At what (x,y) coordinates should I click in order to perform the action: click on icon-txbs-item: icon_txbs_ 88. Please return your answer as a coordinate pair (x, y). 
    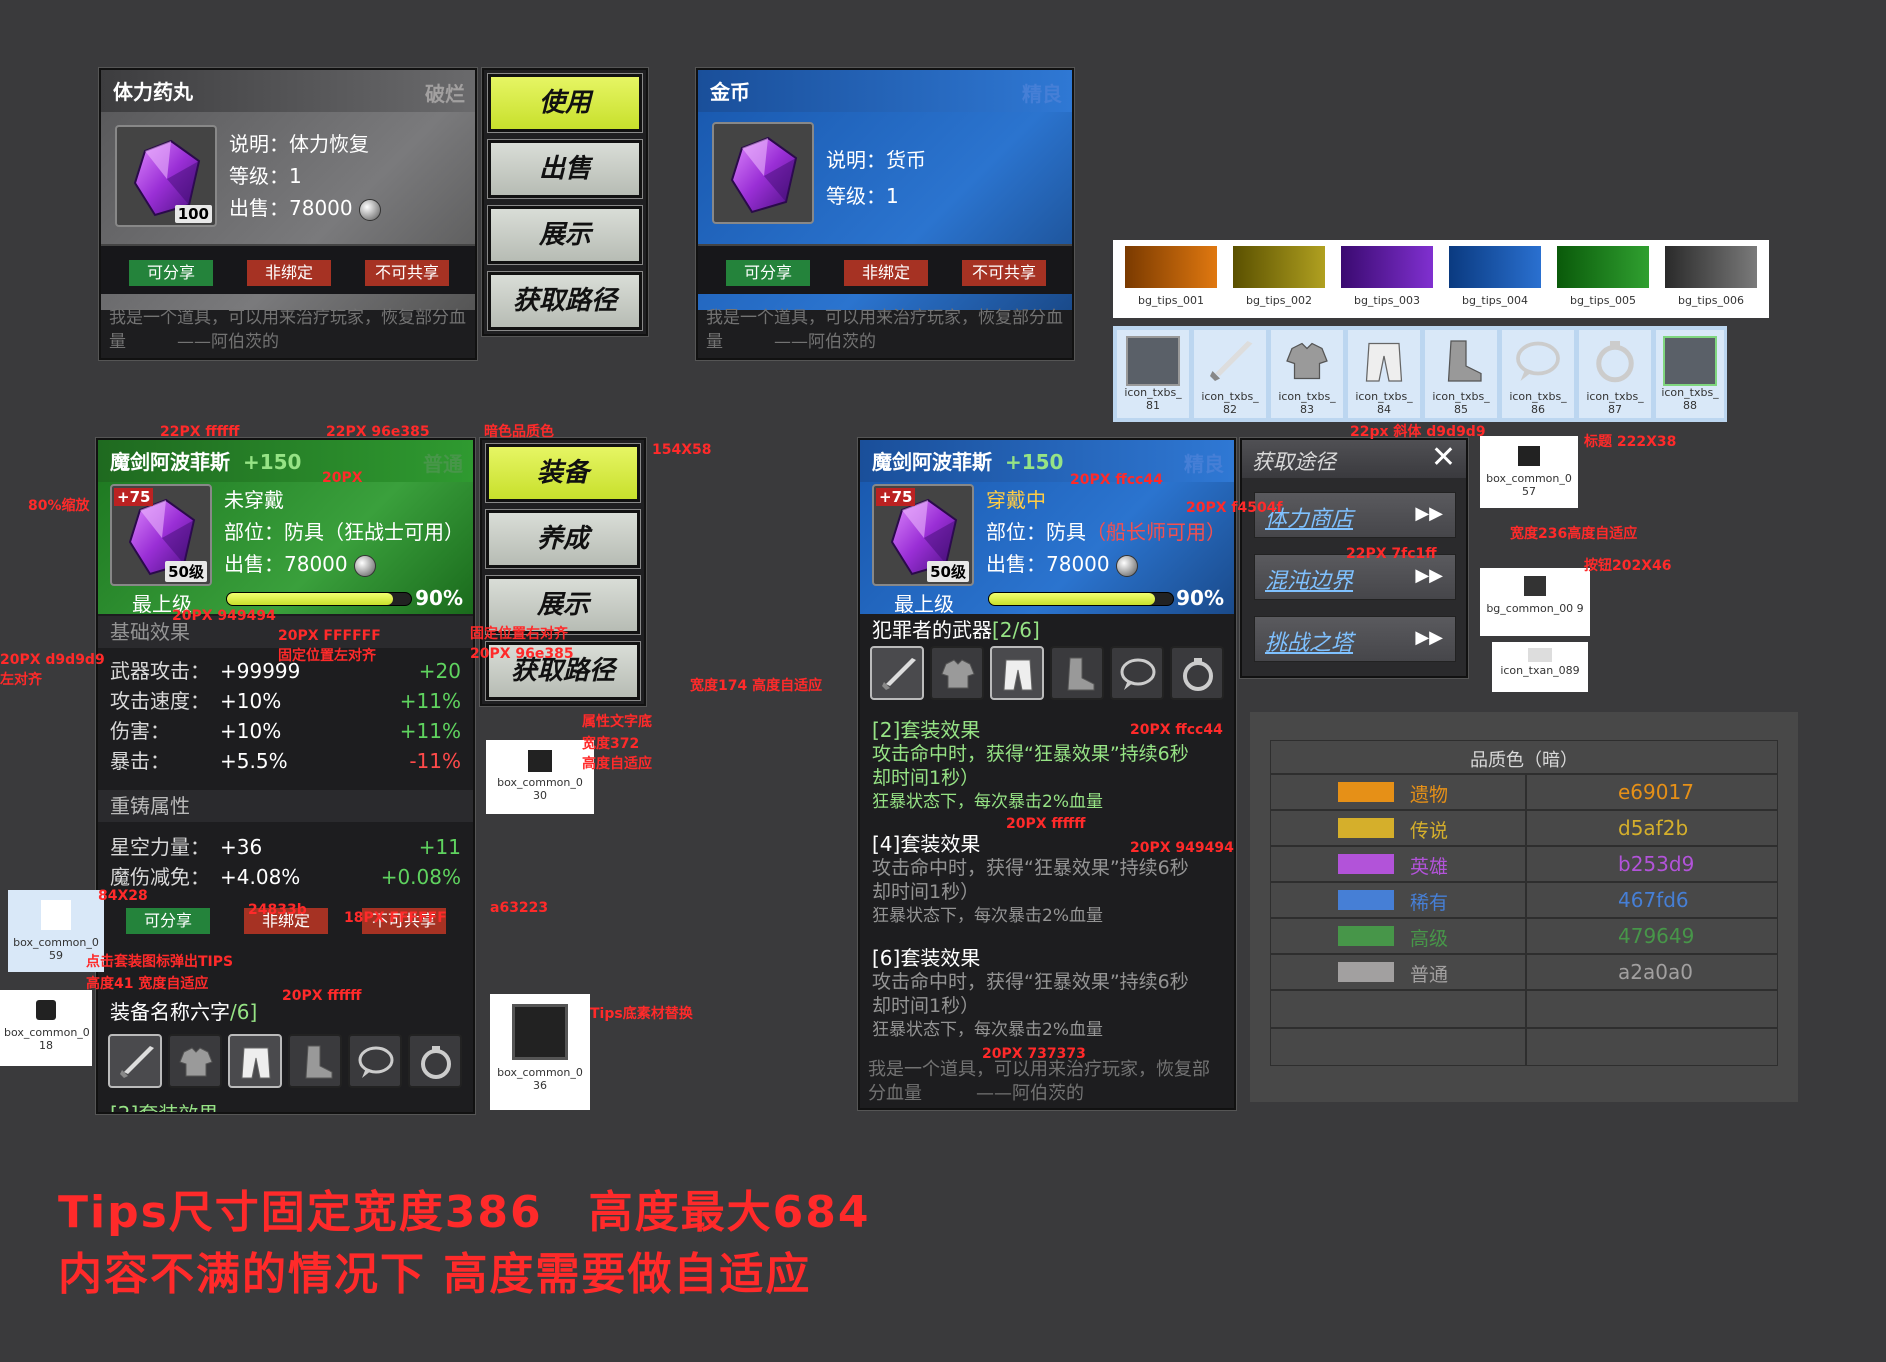
    Looking at the image, I should click on (1690, 374).